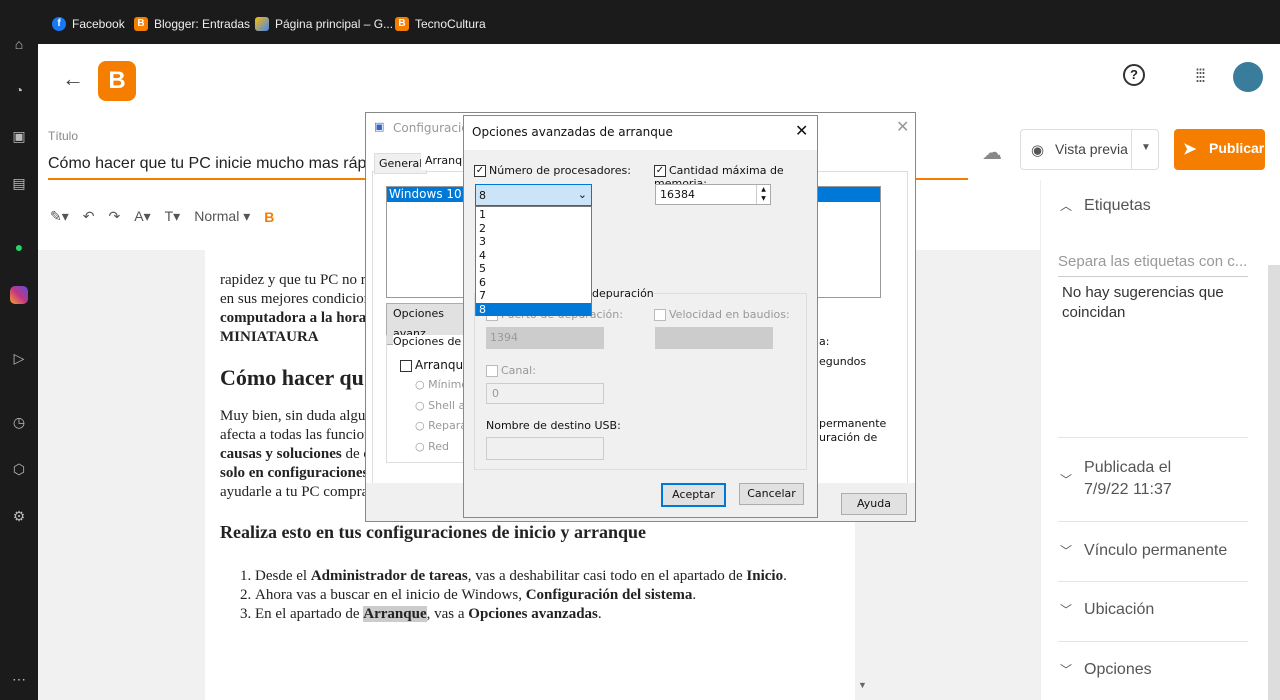 Image resolution: width=1280 pixels, height=700 pixels. What do you see at coordinates (19, 183) in the screenshot?
I see `twitch-icon: ▤` at bounding box center [19, 183].